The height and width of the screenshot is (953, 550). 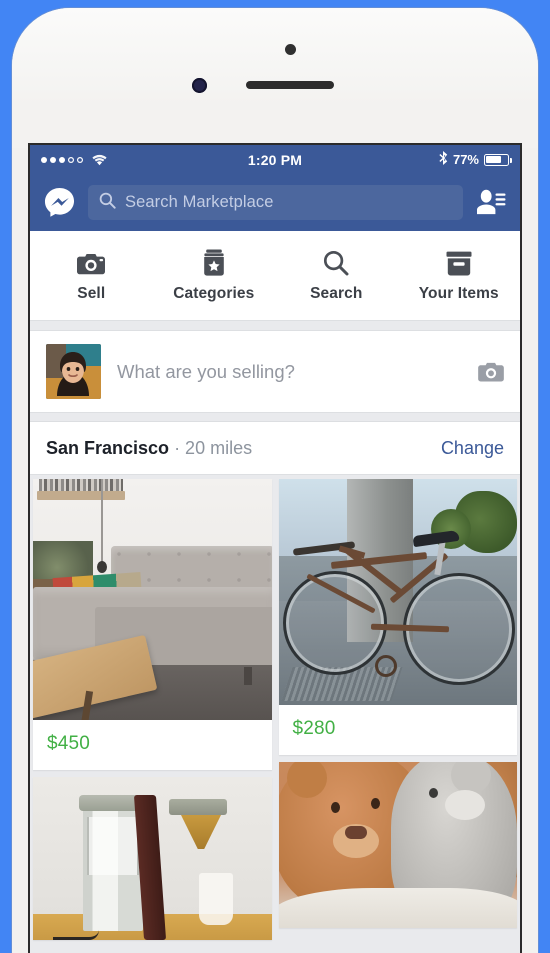 I want to click on composer-placeholder-text: What are you selling?, so click(x=206, y=371).